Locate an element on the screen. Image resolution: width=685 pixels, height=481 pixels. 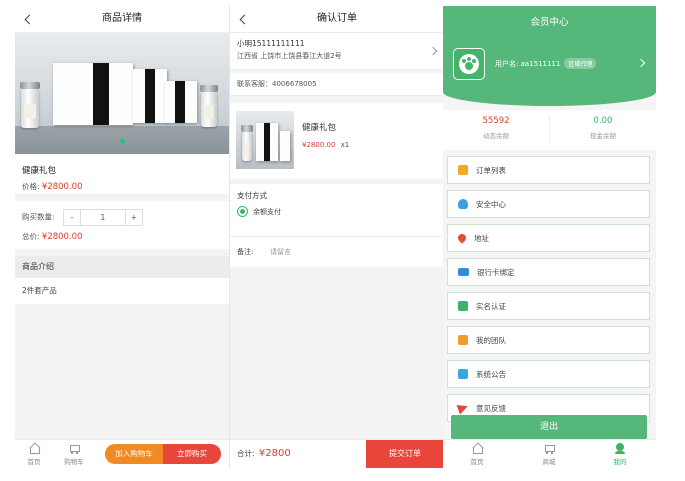
menu-item-label: 银行卡绑定 is located at coordinates (496, 272).